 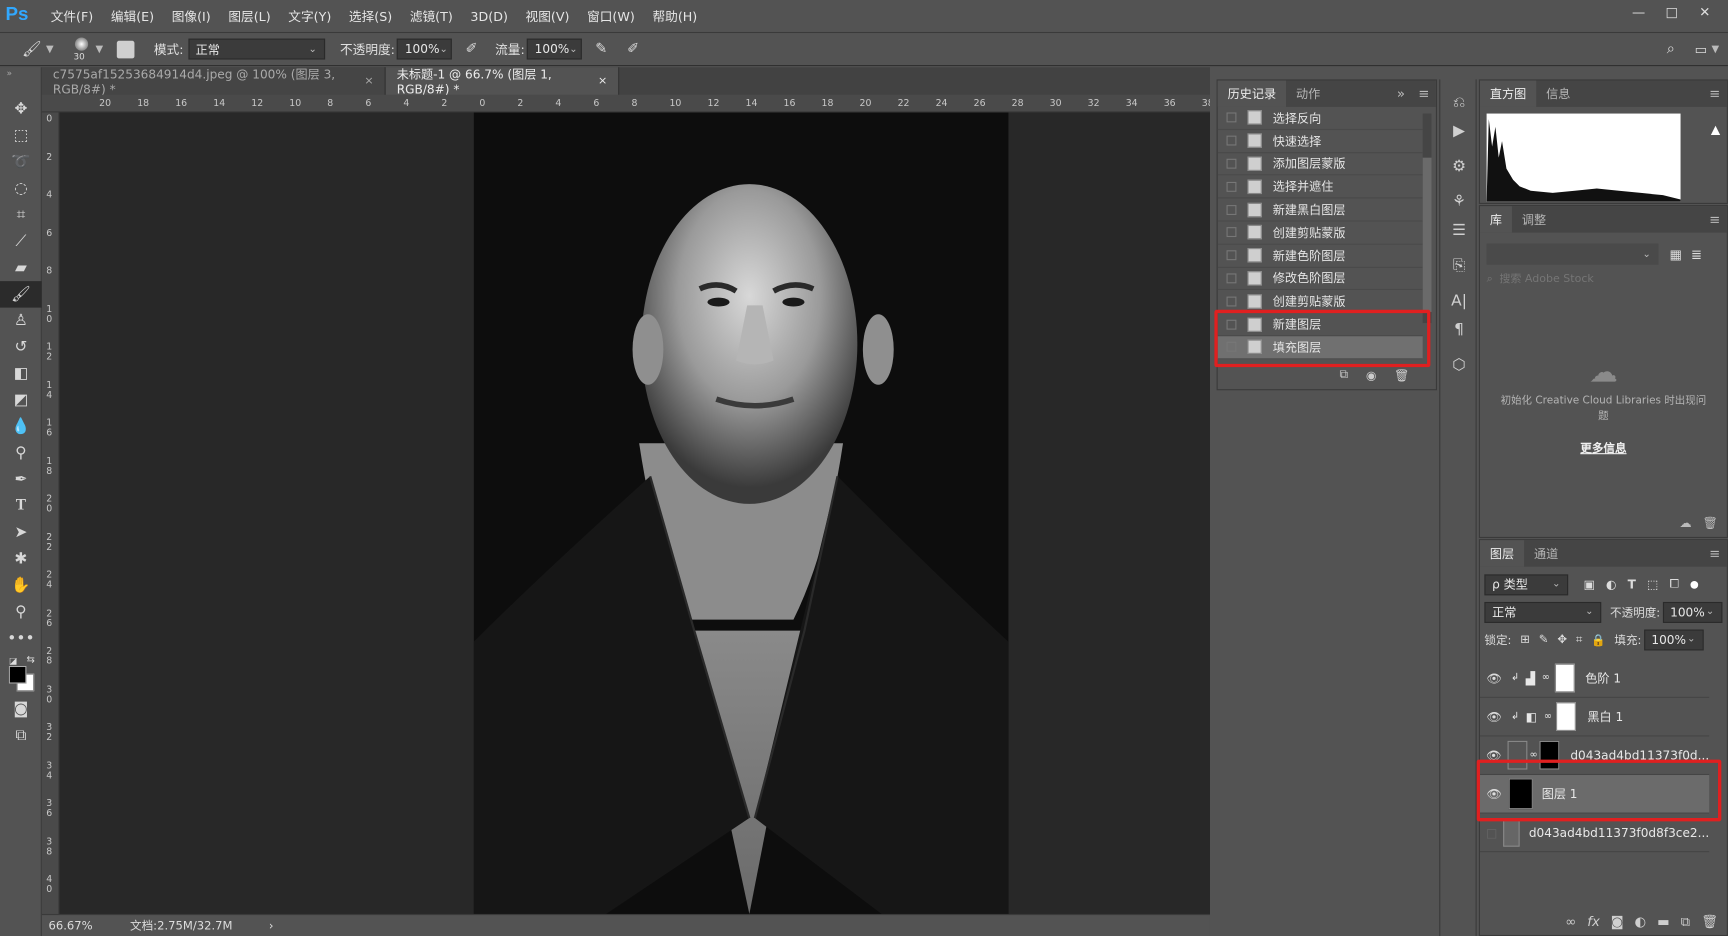 I want to click on menu-filter: 滤镜(T), so click(x=431, y=16).